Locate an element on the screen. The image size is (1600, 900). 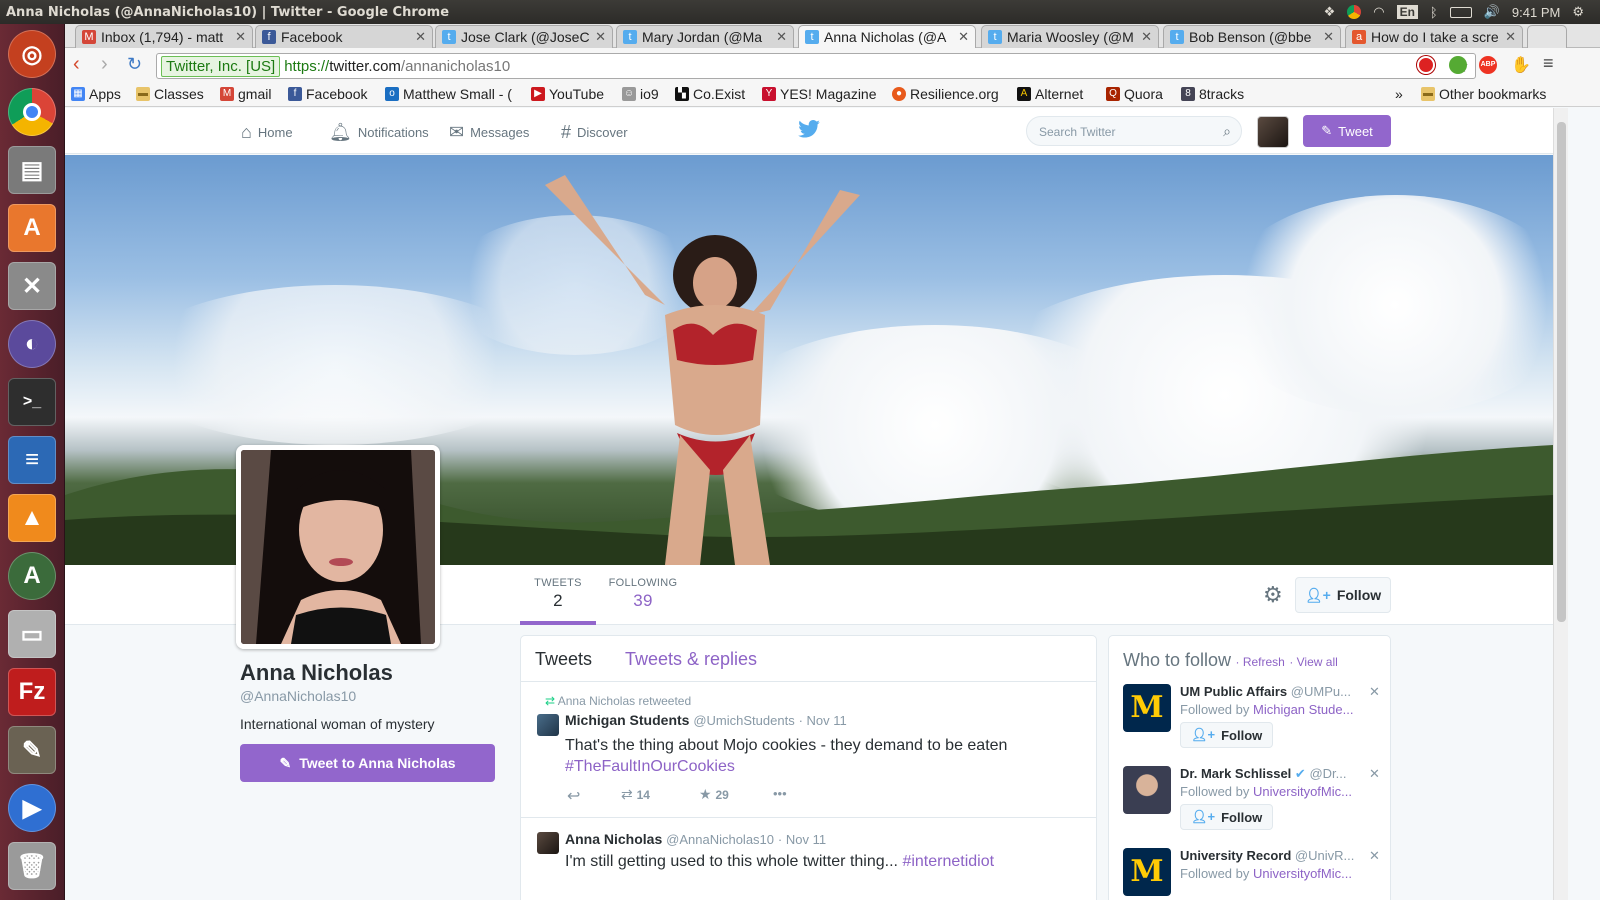
tab-ask: a How do I take a scre ✕ is located at coordinates (1434, 36).